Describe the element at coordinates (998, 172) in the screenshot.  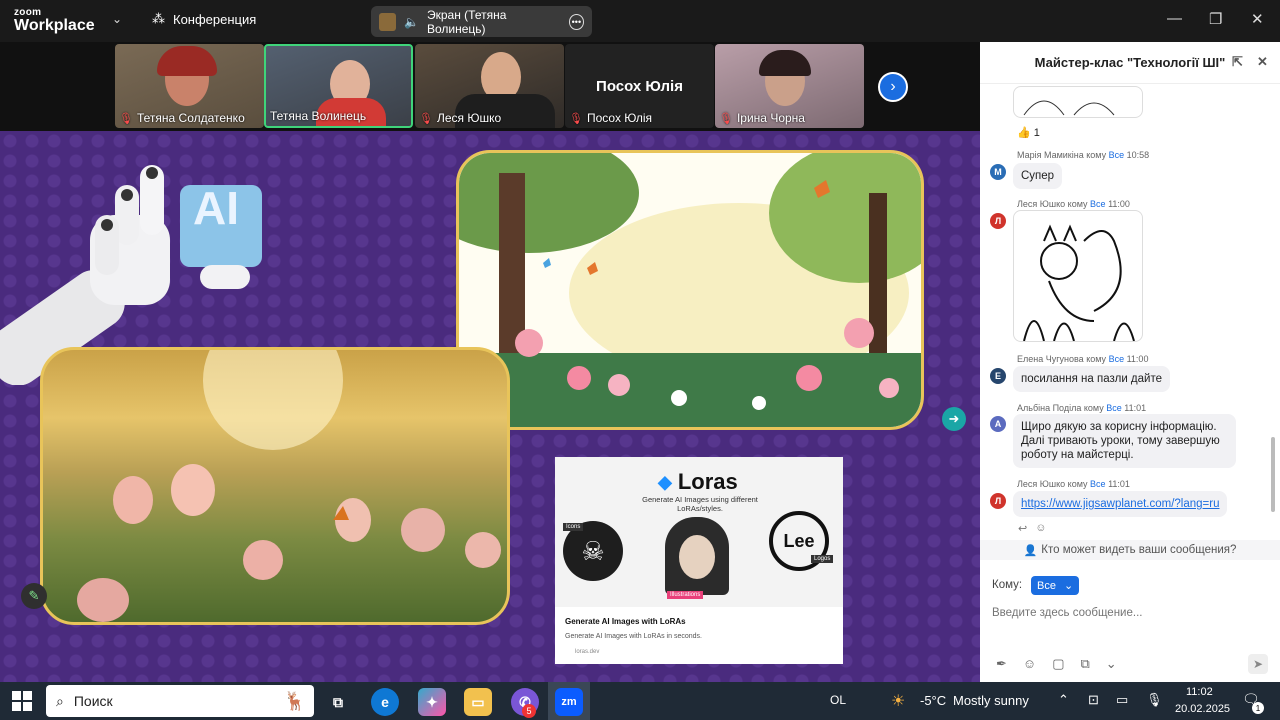
I see `avatar: М` at that location.